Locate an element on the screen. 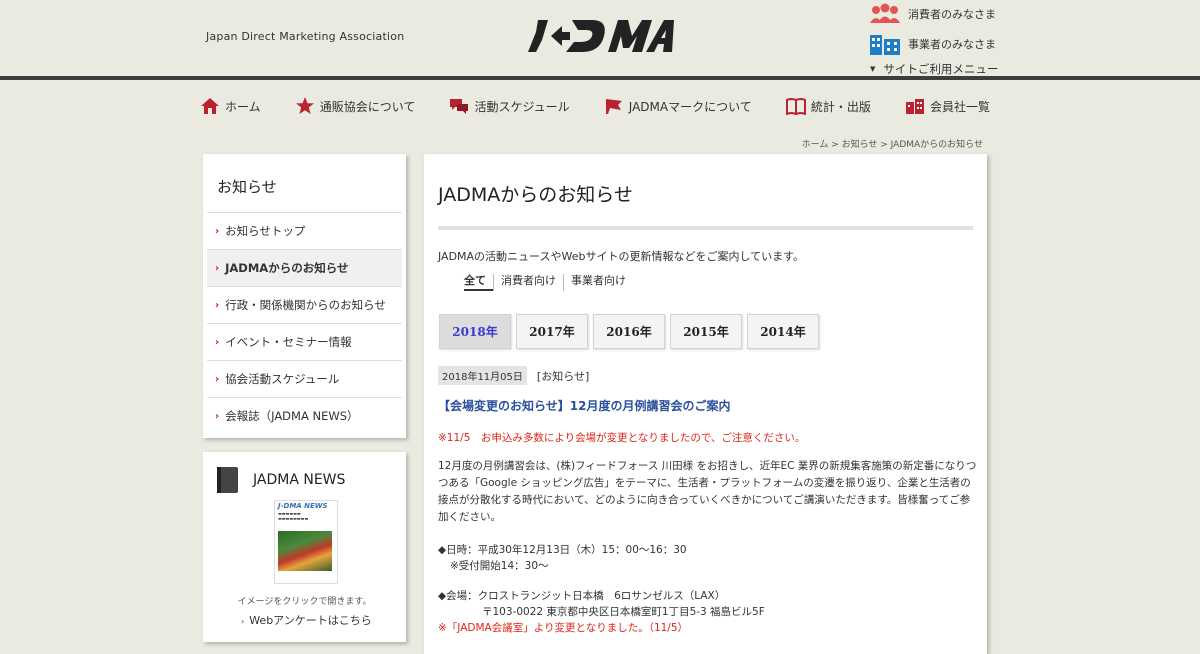 The image size is (1200, 654). web-survey-link: › Webアンケートはこちら is located at coordinates (306, 620).